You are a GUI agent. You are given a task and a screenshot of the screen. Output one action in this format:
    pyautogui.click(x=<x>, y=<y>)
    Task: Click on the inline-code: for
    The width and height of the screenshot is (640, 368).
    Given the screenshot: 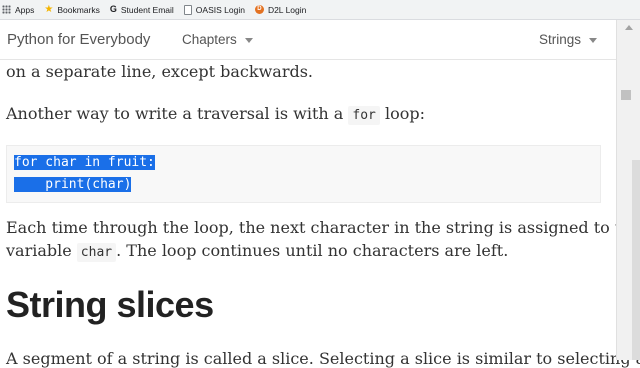 What is the action you would take?
    pyautogui.click(x=364, y=115)
    